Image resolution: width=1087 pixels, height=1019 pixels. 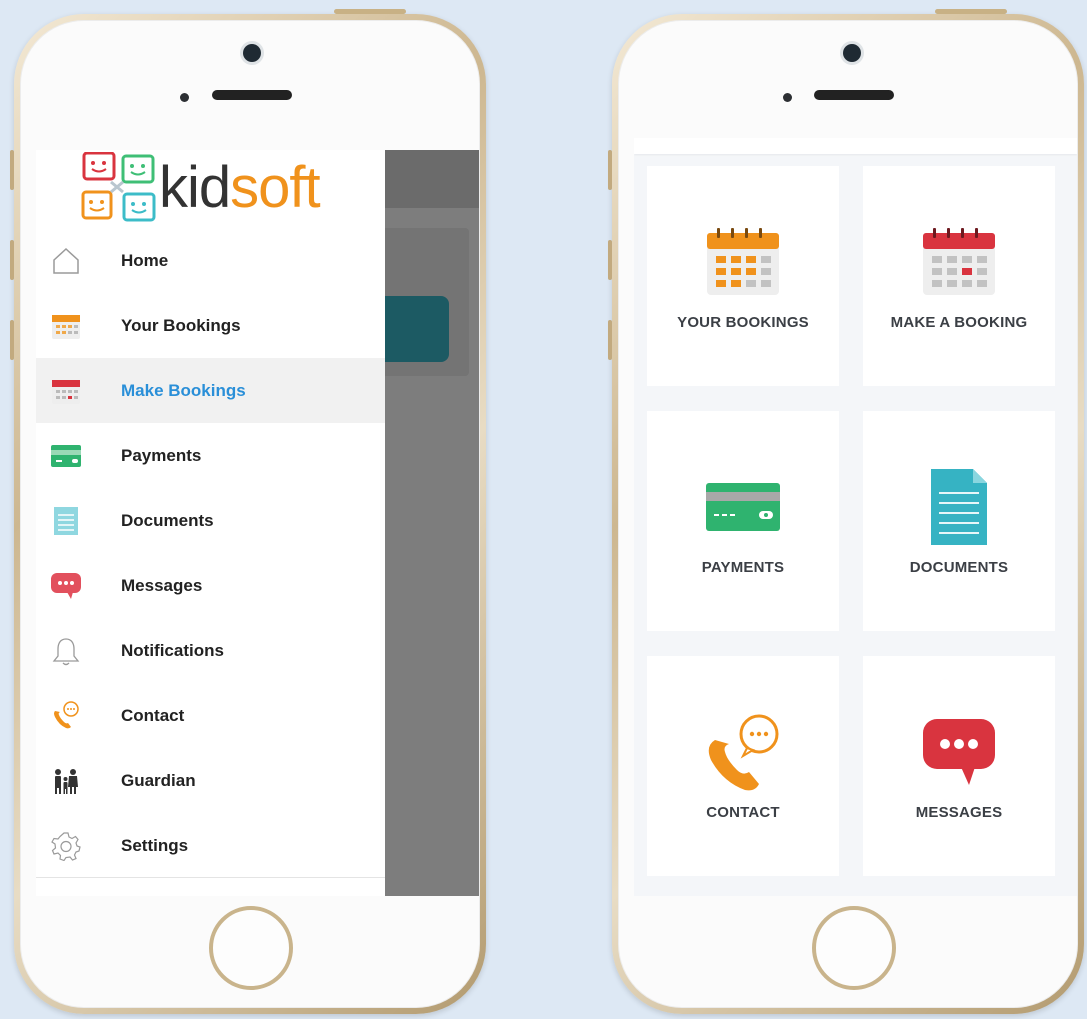 I want to click on logo-faces-icon, so click(x=118, y=187).